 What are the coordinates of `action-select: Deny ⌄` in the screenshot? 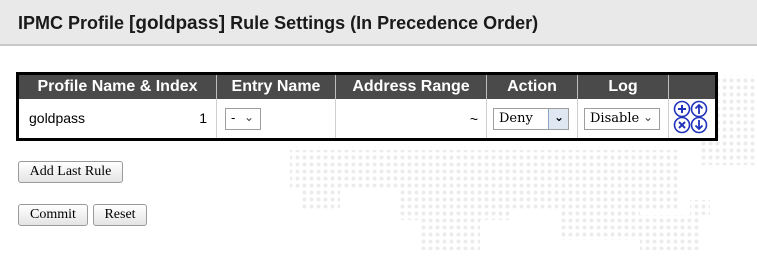 It's located at (531, 118).